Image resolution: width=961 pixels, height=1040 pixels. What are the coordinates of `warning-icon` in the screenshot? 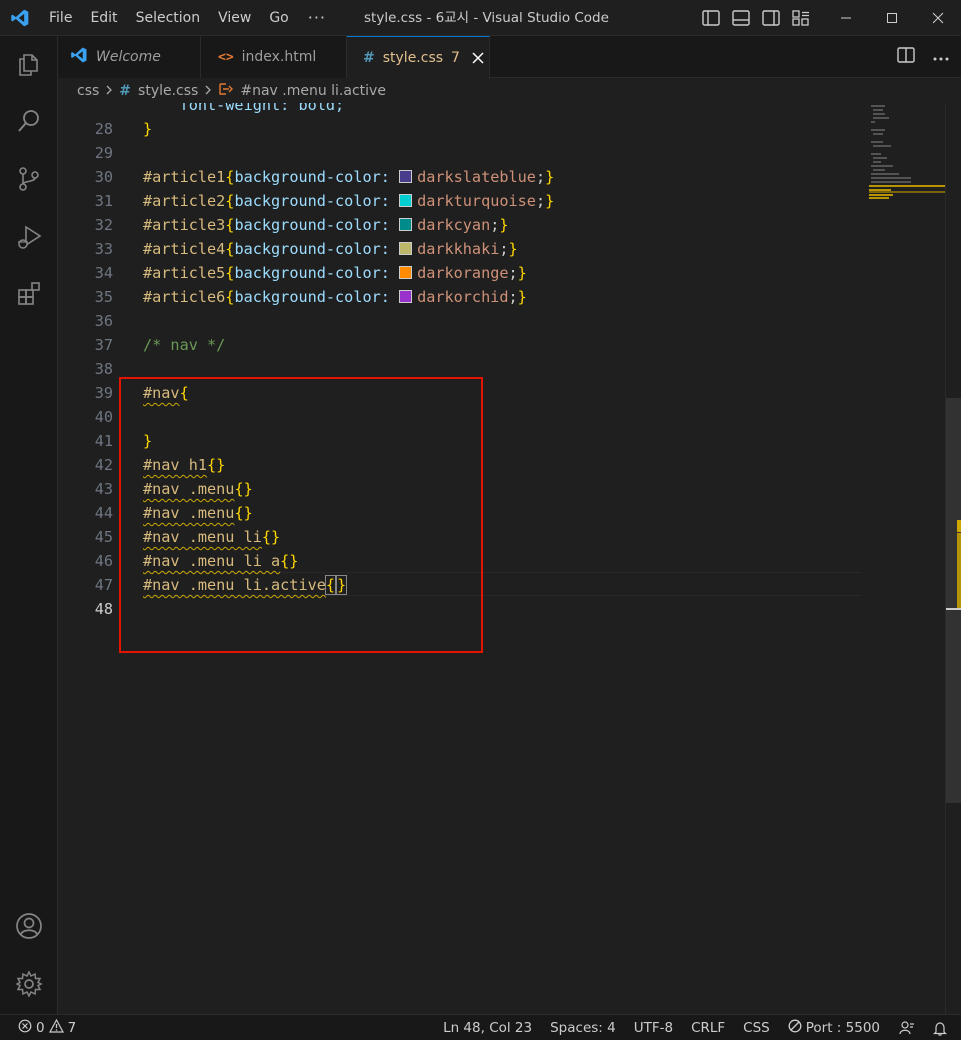 It's located at (56, 1027).